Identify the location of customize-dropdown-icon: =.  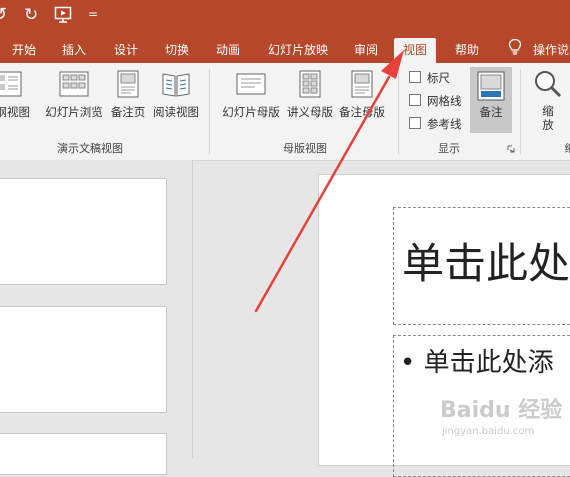
(93, 14).